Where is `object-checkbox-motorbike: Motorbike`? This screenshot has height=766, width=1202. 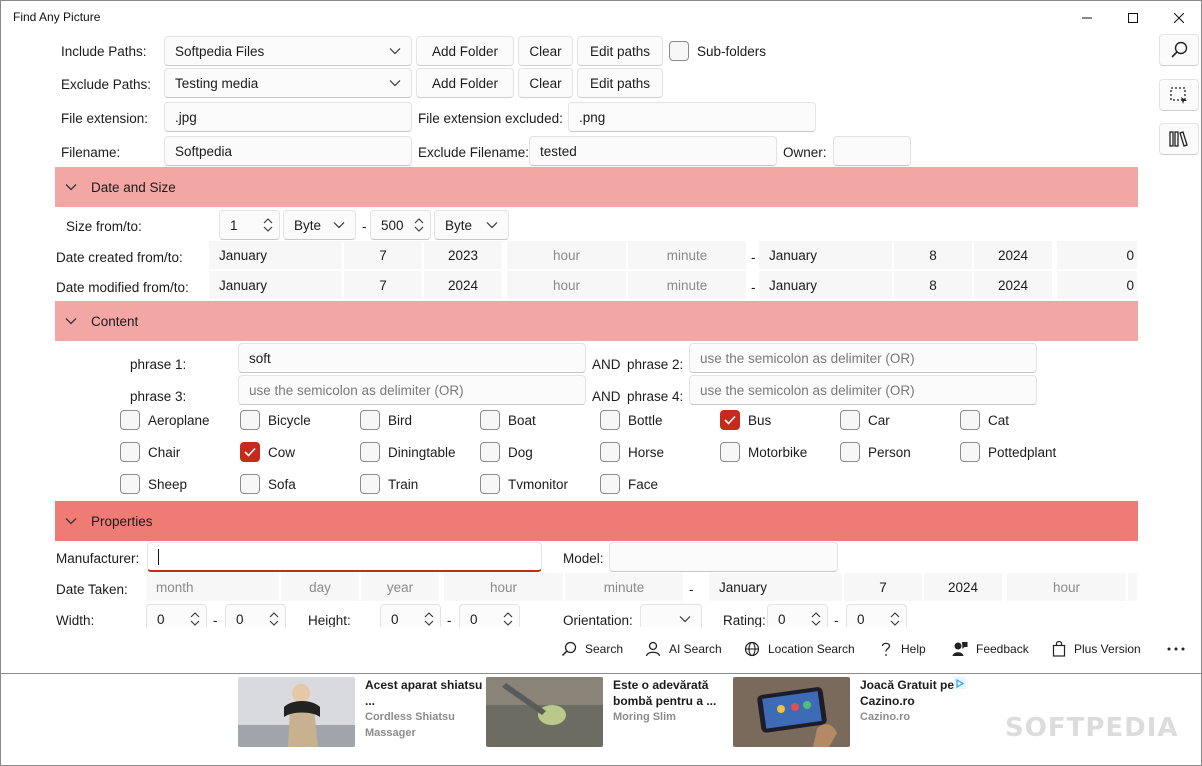 object-checkbox-motorbike: Motorbike is located at coordinates (763, 452).